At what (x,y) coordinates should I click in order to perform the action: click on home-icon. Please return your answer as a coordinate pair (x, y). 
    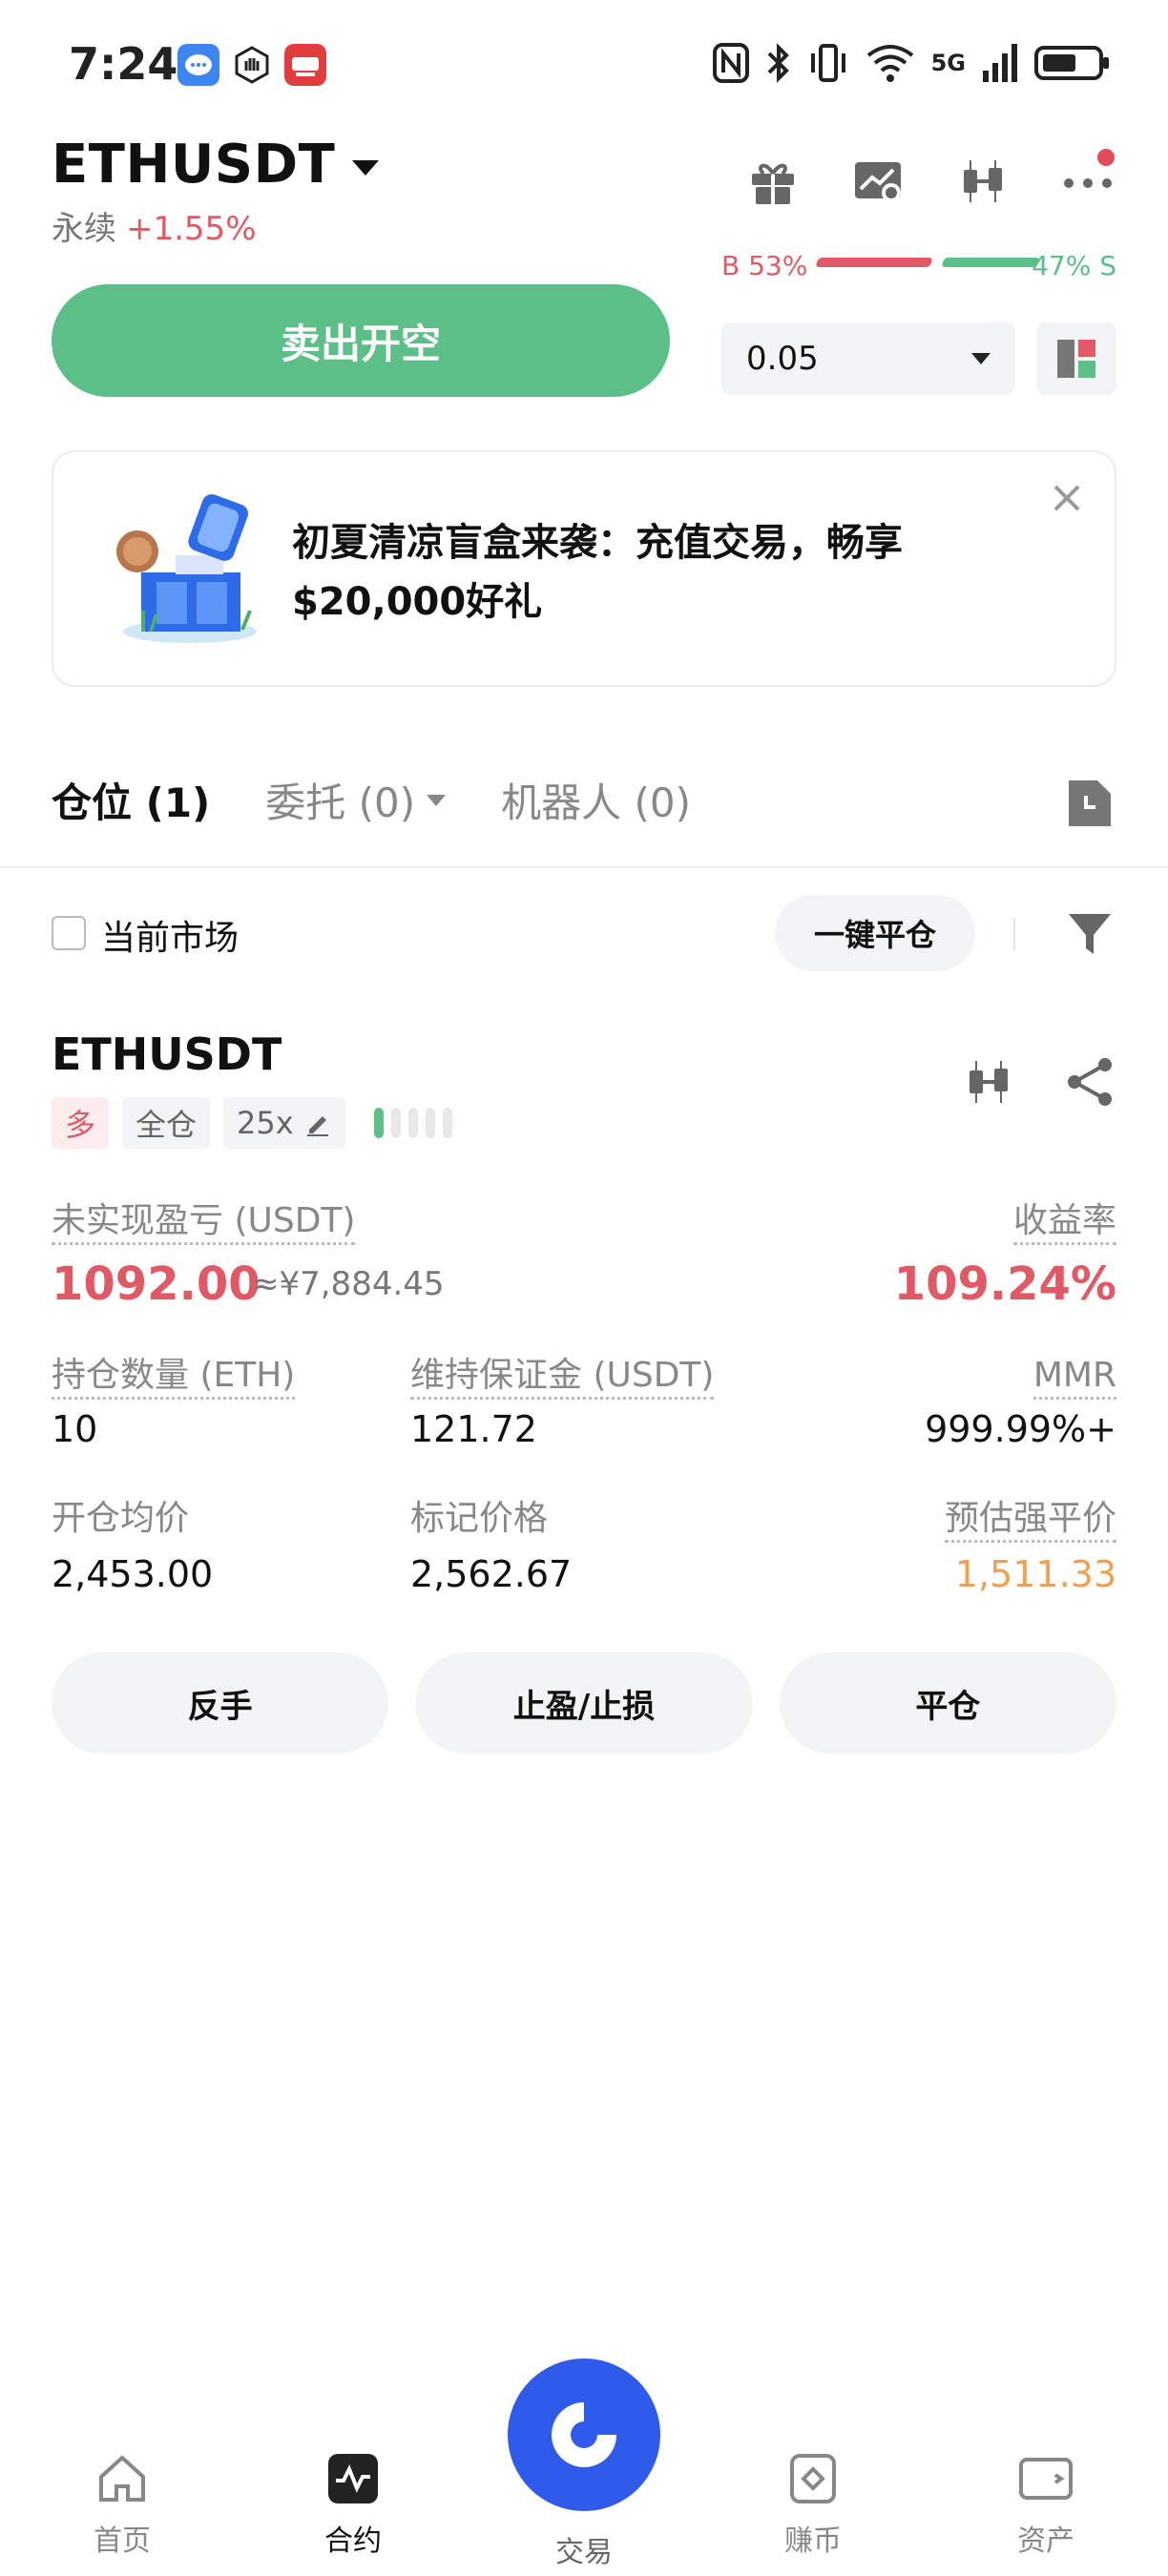
    Looking at the image, I should click on (122, 2478).